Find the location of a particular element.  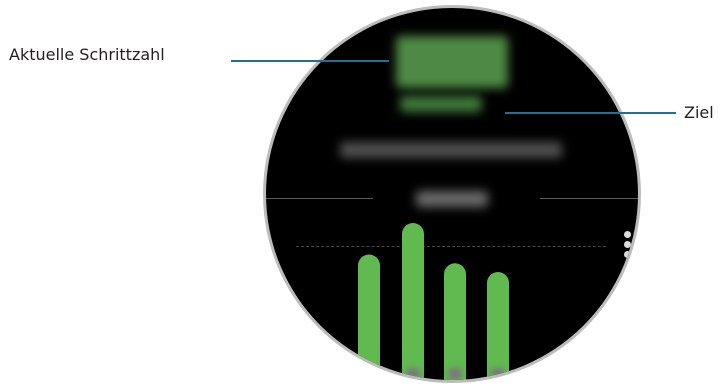

goal-label: Ziel is located at coordinates (699, 112).